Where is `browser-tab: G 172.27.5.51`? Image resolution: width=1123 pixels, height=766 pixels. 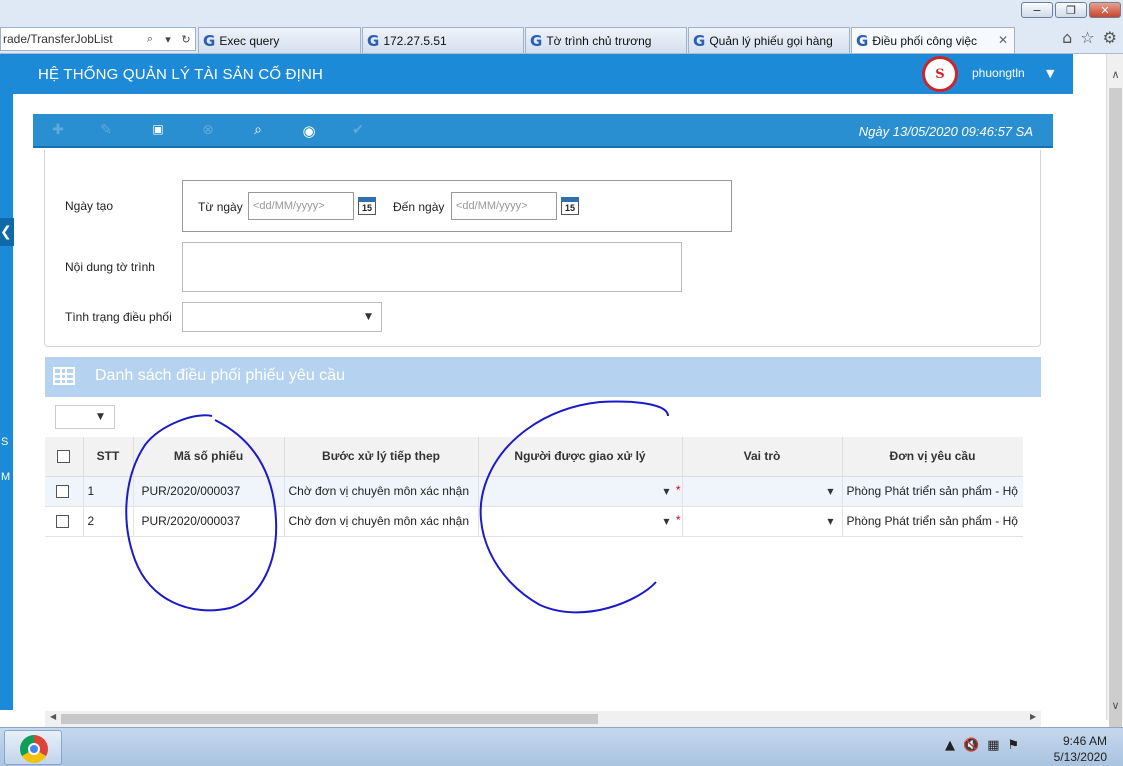
browser-tab: G 172.27.5.51 is located at coordinates (443, 40).